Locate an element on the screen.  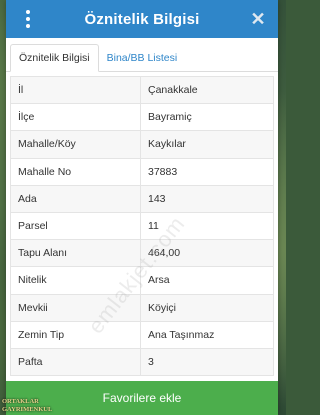
company-logo: ORTAKLAR GAYRIMENKUL is located at coordinates (27, 405).